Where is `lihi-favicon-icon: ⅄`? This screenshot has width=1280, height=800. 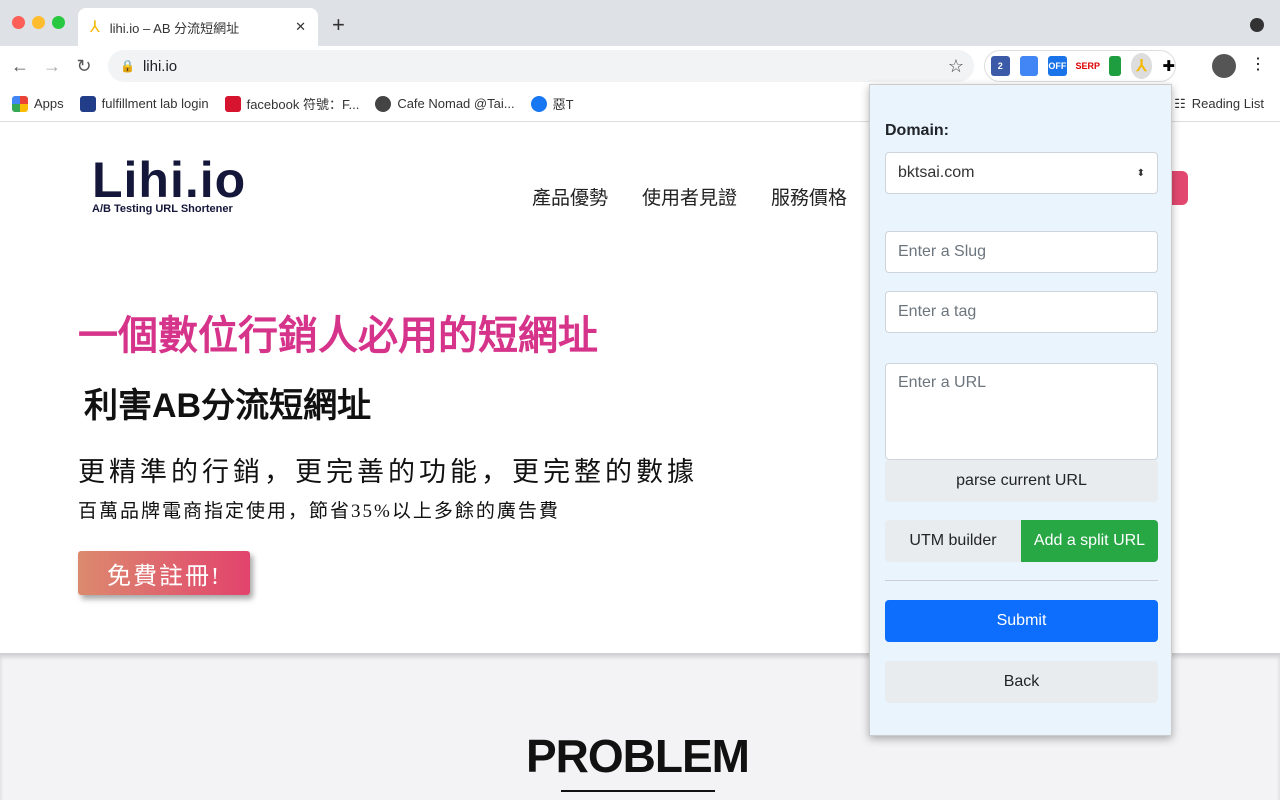 lihi-favicon-icon: ⅄ is located at coordinates (95, 27).